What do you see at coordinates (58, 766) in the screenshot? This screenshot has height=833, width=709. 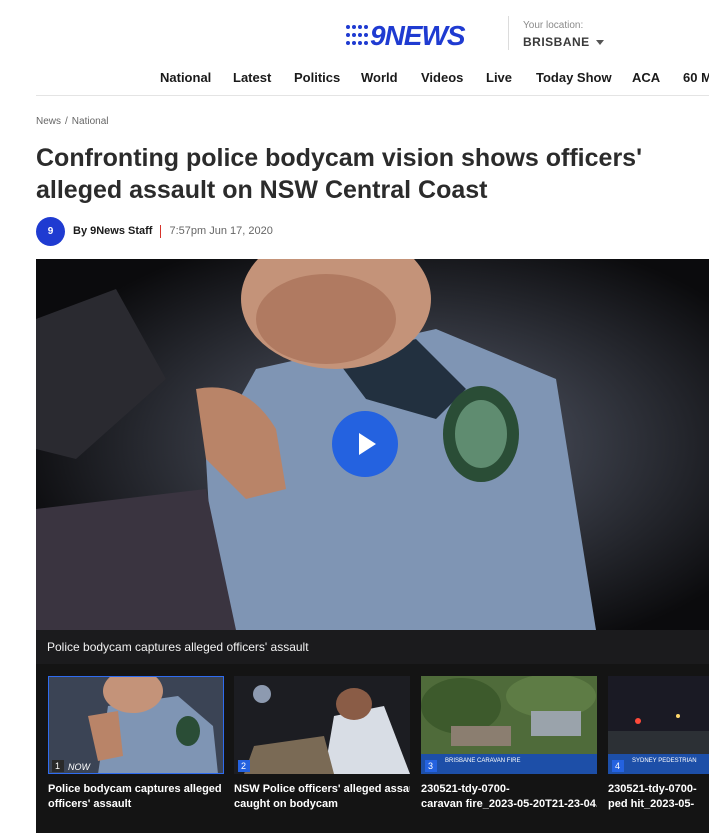 I see `item-number: 1` at bounding box center [58, 766].